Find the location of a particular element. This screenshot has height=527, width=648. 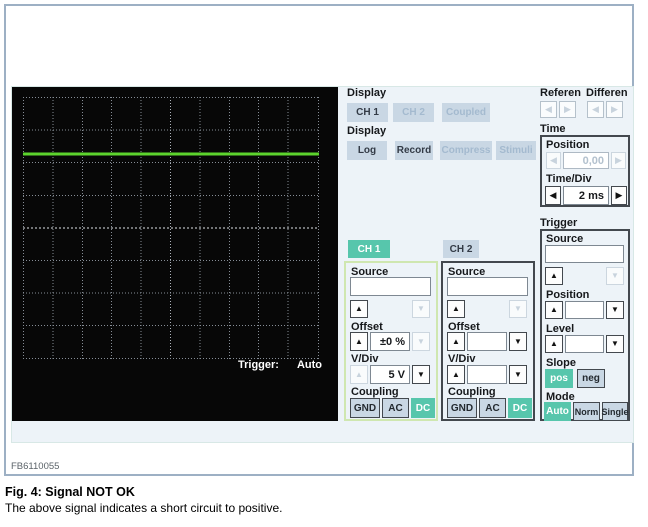

display-coupled-button: Coupled is located at coordinates (466, 112).